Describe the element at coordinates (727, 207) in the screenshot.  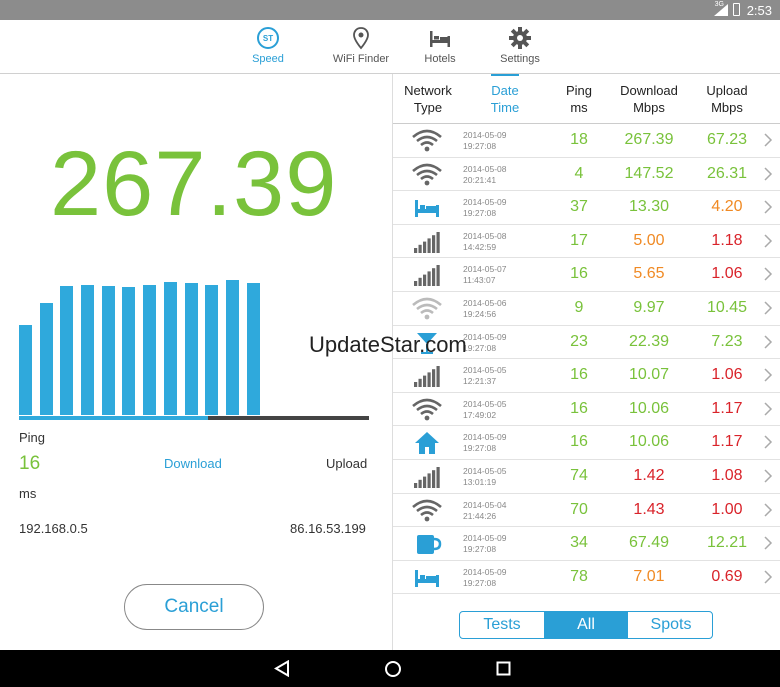
I see `row-upload: 4.20` at that location.